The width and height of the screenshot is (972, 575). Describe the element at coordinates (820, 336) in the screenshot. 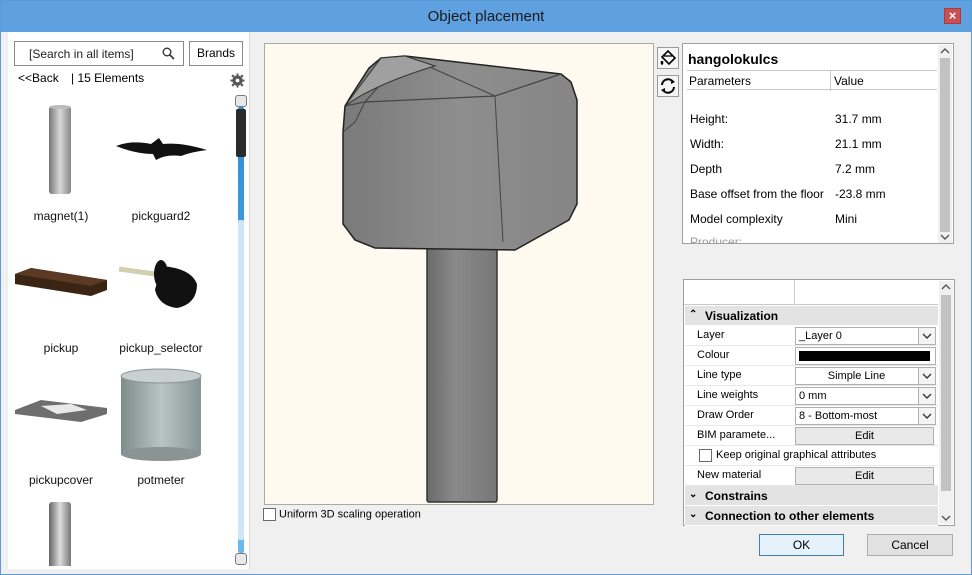

I see `select-value: _Layer 0` at that location.